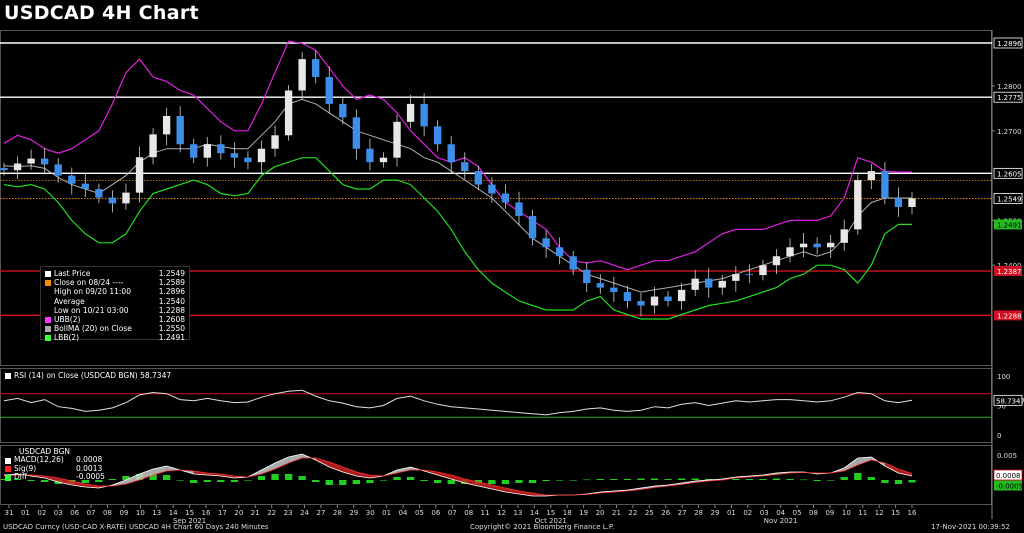 The image size is (1024, 533). Describe the element at coordinates (69, 301) in the screenshot. I see `legend-label: Average` at that location.